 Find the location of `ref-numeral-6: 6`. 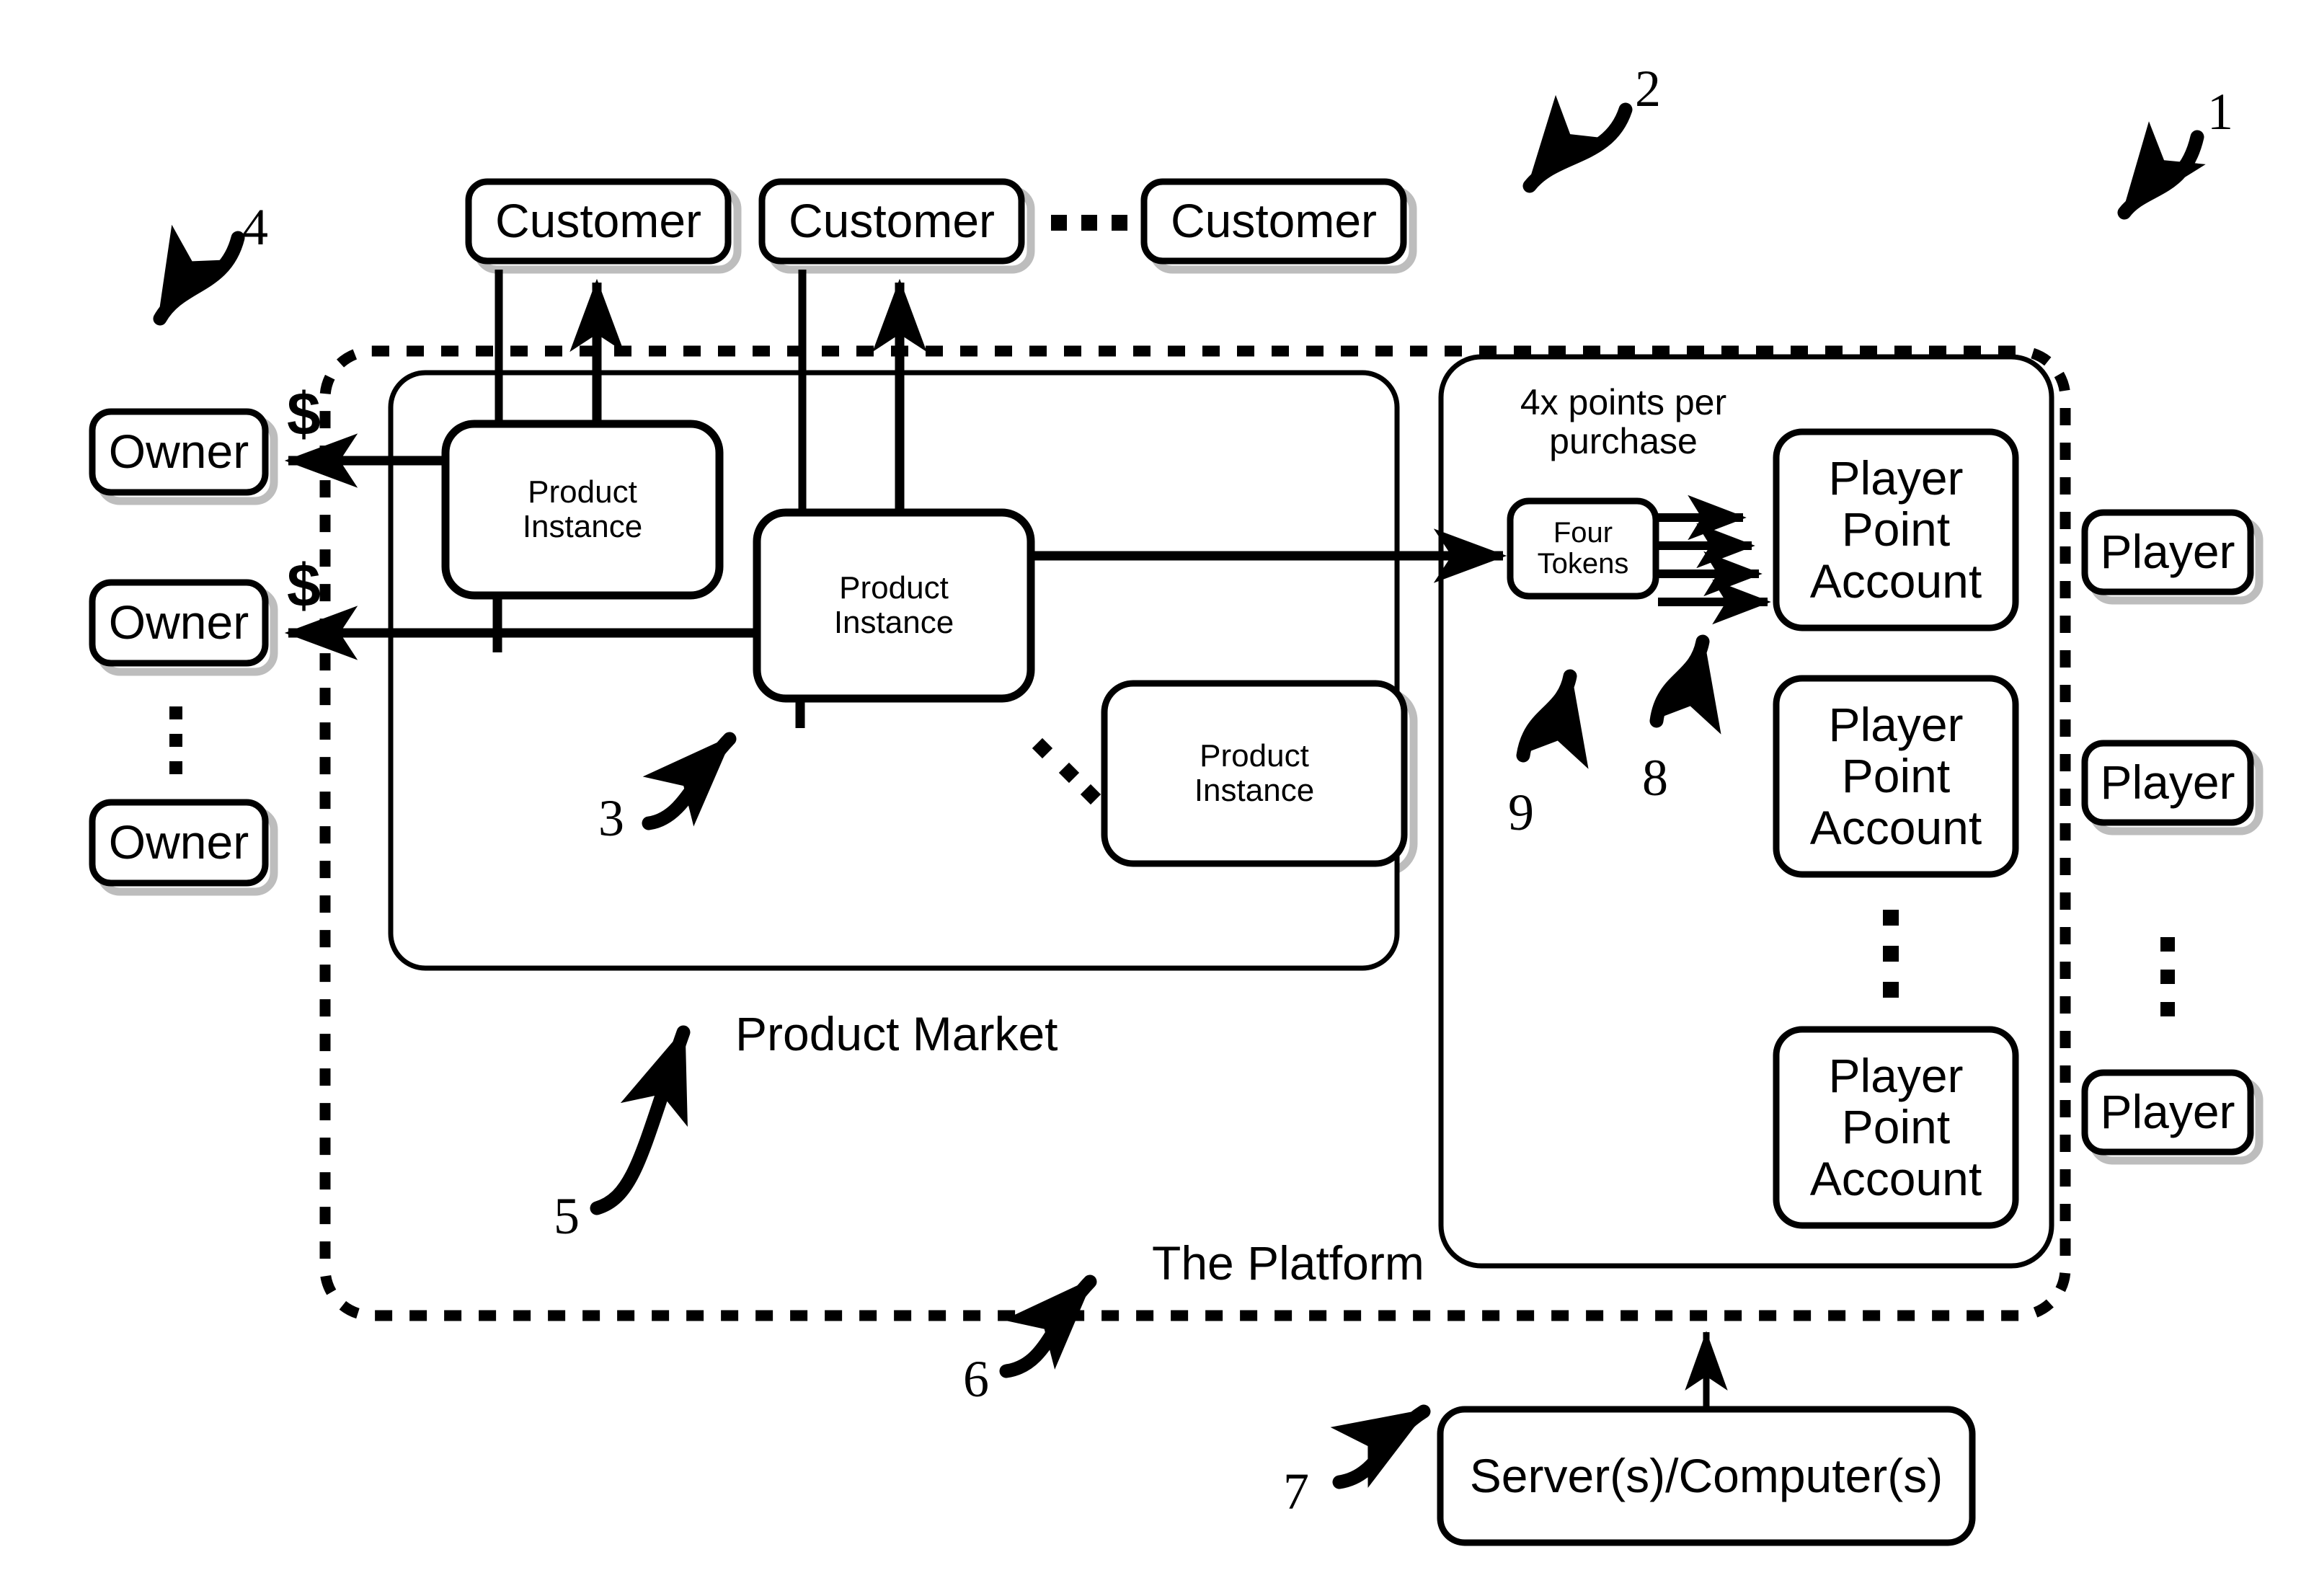

ref-numeral-6: 6 is located at coordinates (976, 1379).